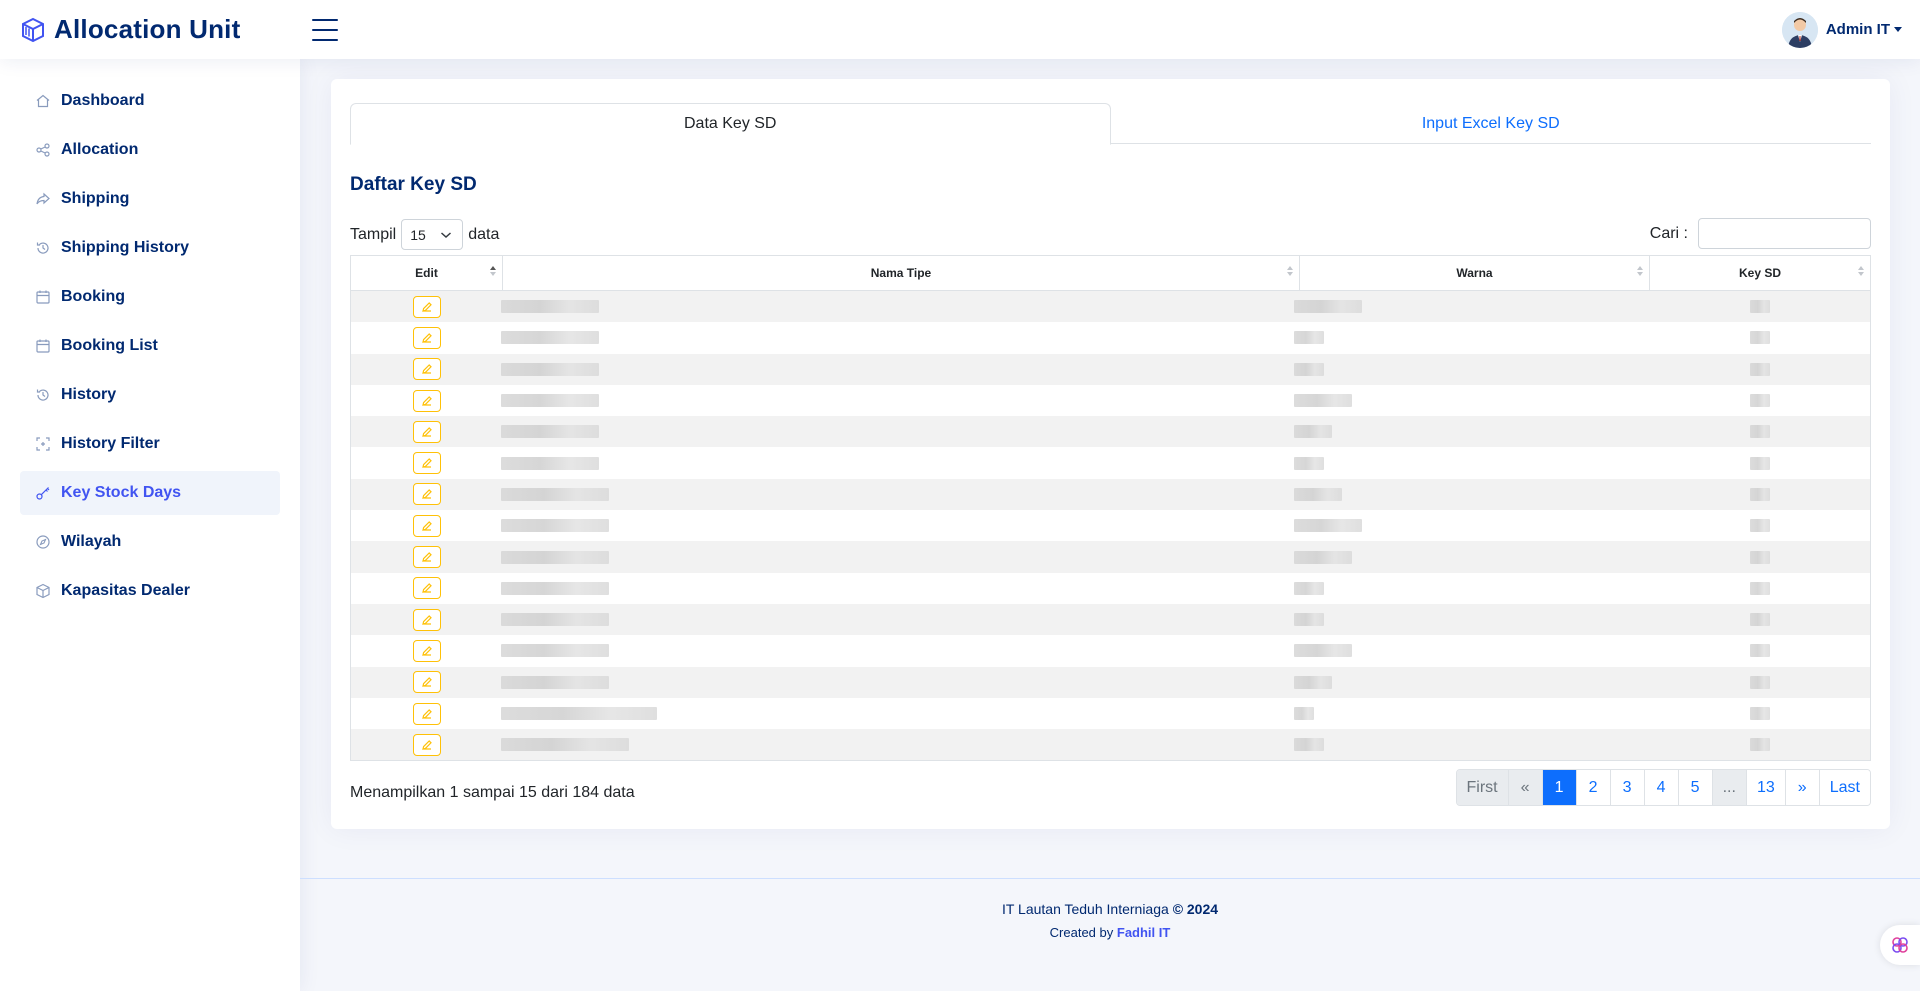  Describe the element at coordinates (1627, 787) in the screenshot. I see `page-3-button: 3` at that location.